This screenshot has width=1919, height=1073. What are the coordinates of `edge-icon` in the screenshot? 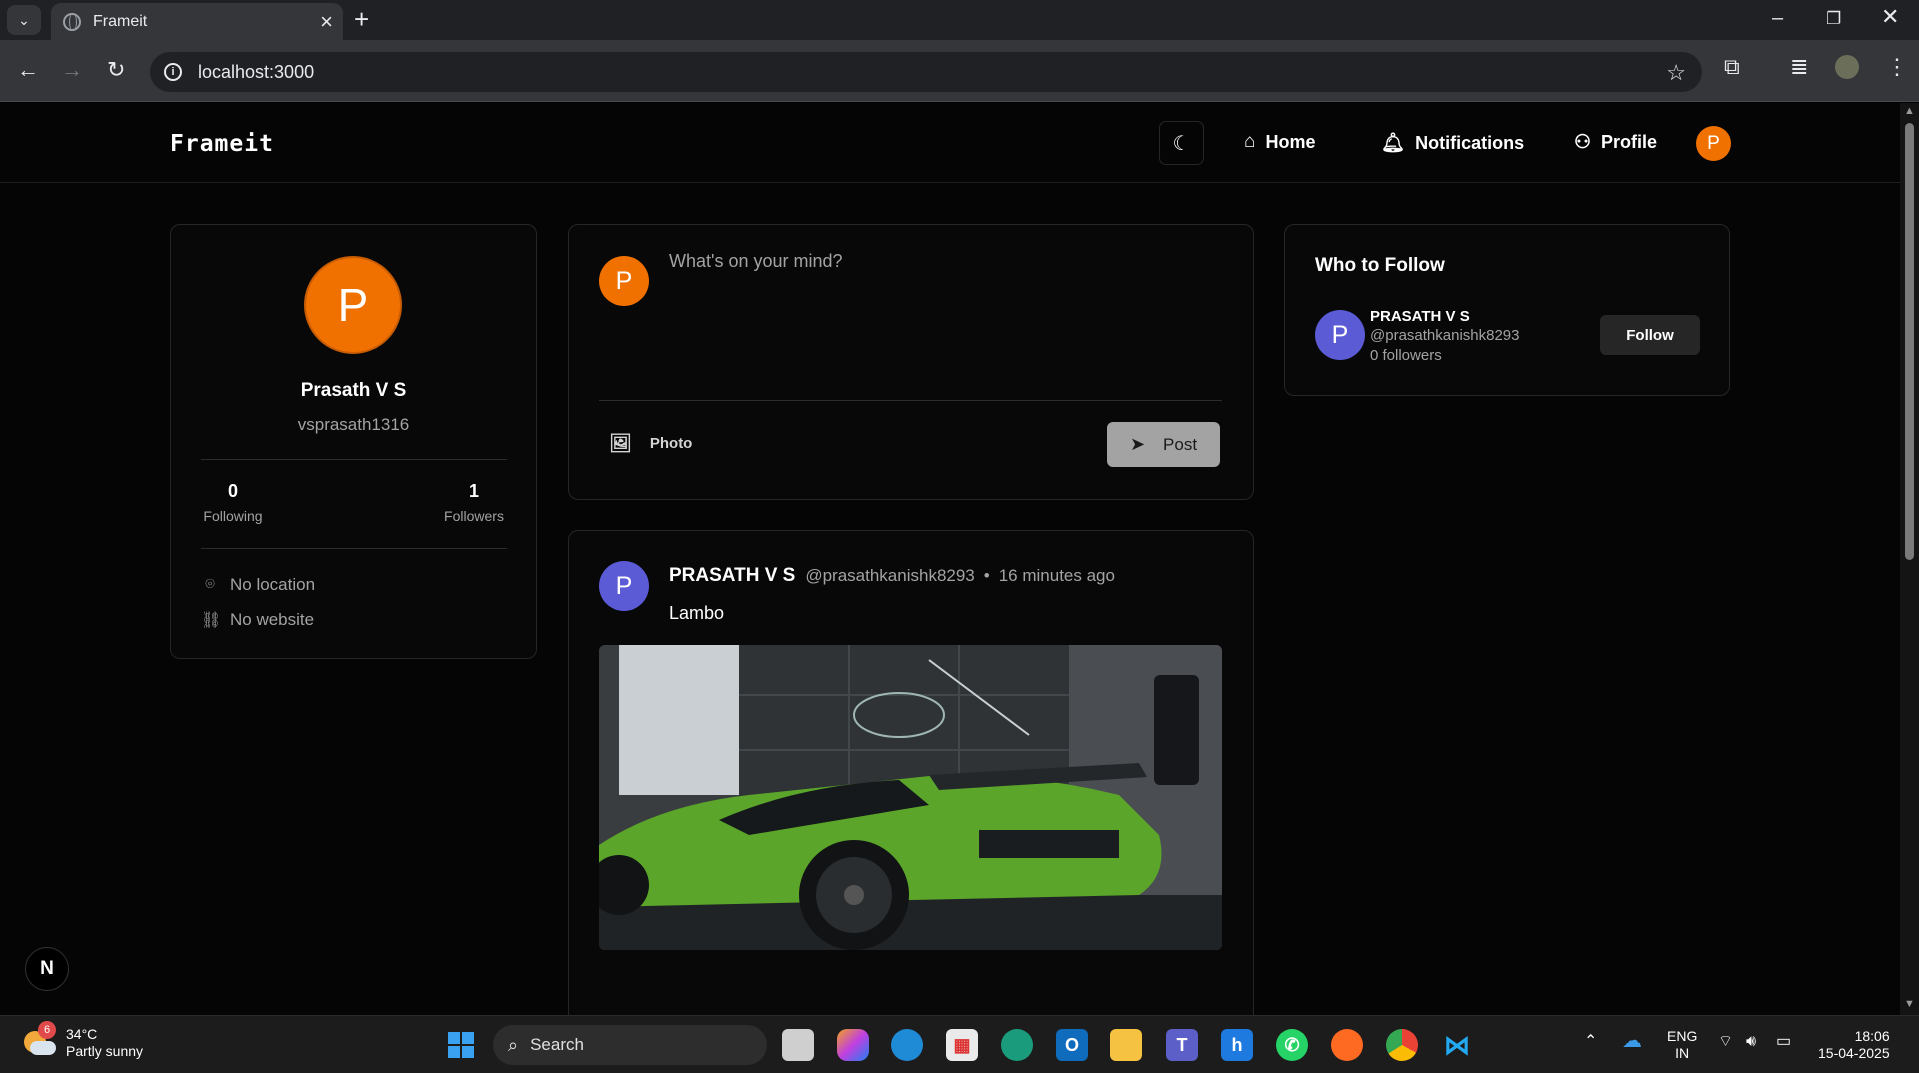 It's located at (907, 1045).